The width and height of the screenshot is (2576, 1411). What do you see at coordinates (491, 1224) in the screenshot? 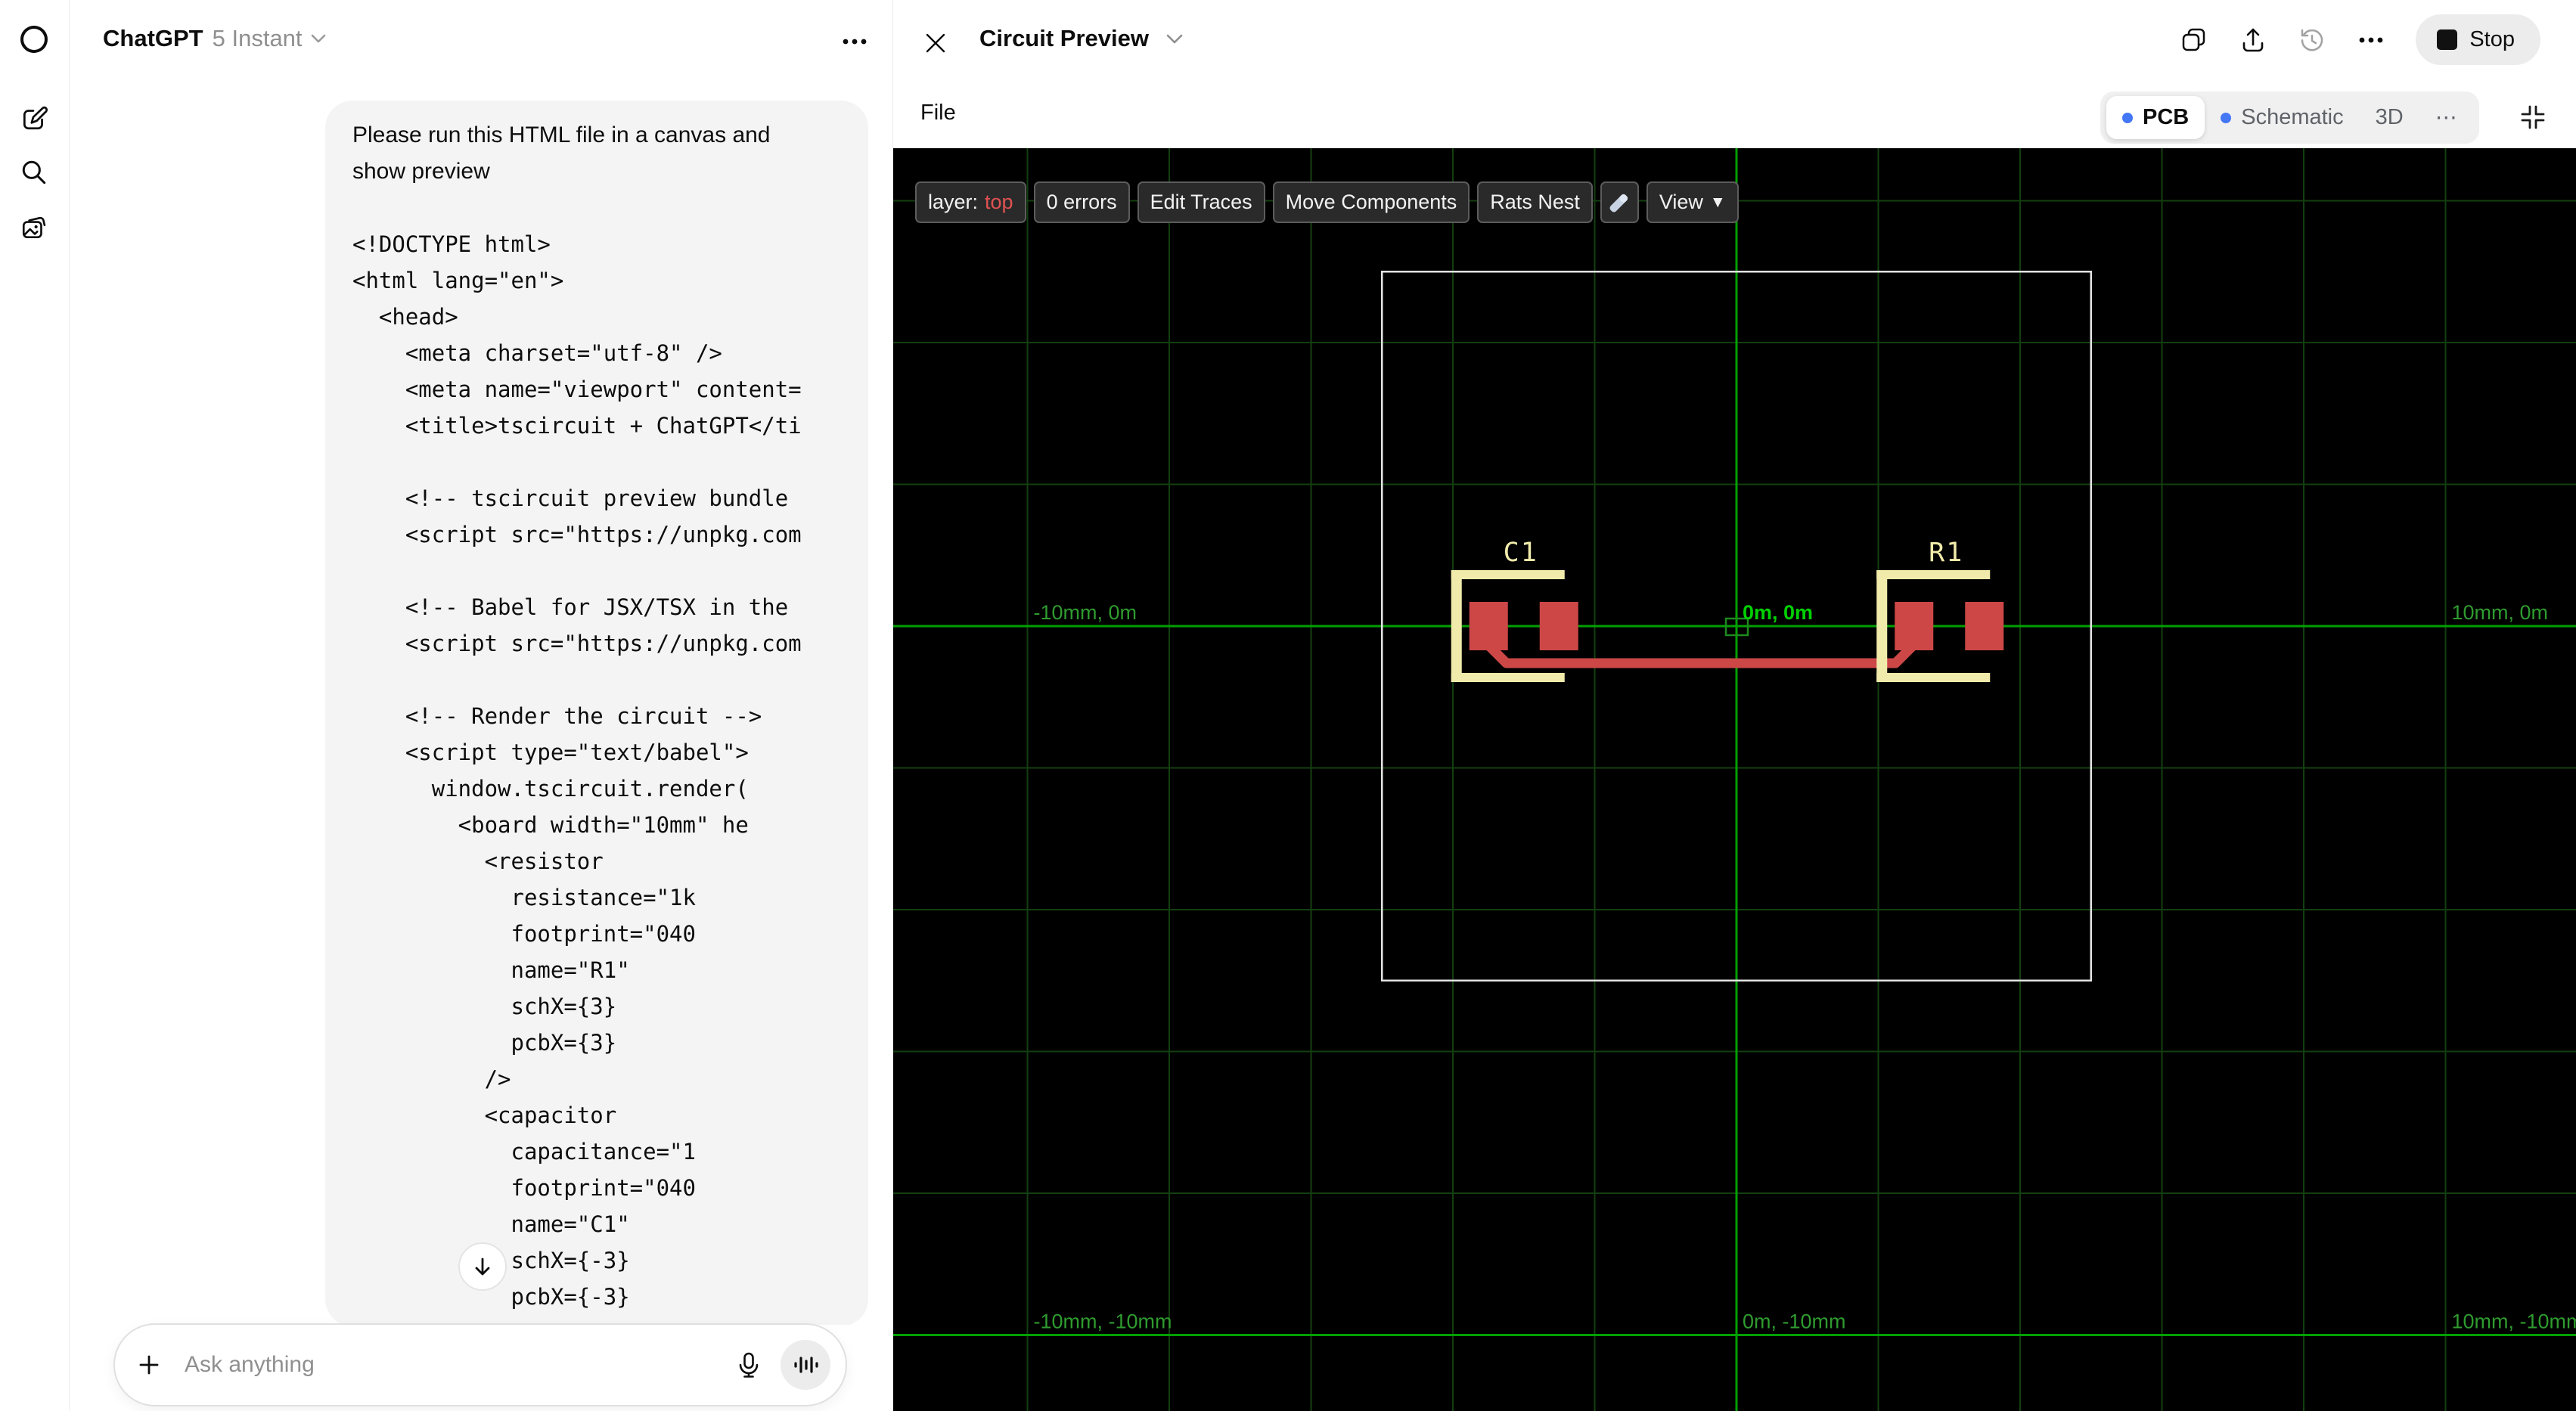
I see `code-line: name="C1"` at bounding box center [491, 1224].